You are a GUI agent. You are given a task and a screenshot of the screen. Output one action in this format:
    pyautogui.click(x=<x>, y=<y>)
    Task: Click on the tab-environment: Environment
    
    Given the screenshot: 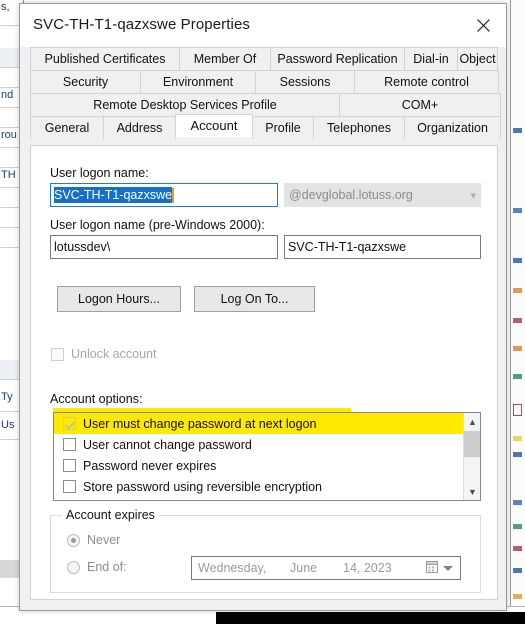 What is the action you would take?
    pyautogui.click(x=198, y=81)
    